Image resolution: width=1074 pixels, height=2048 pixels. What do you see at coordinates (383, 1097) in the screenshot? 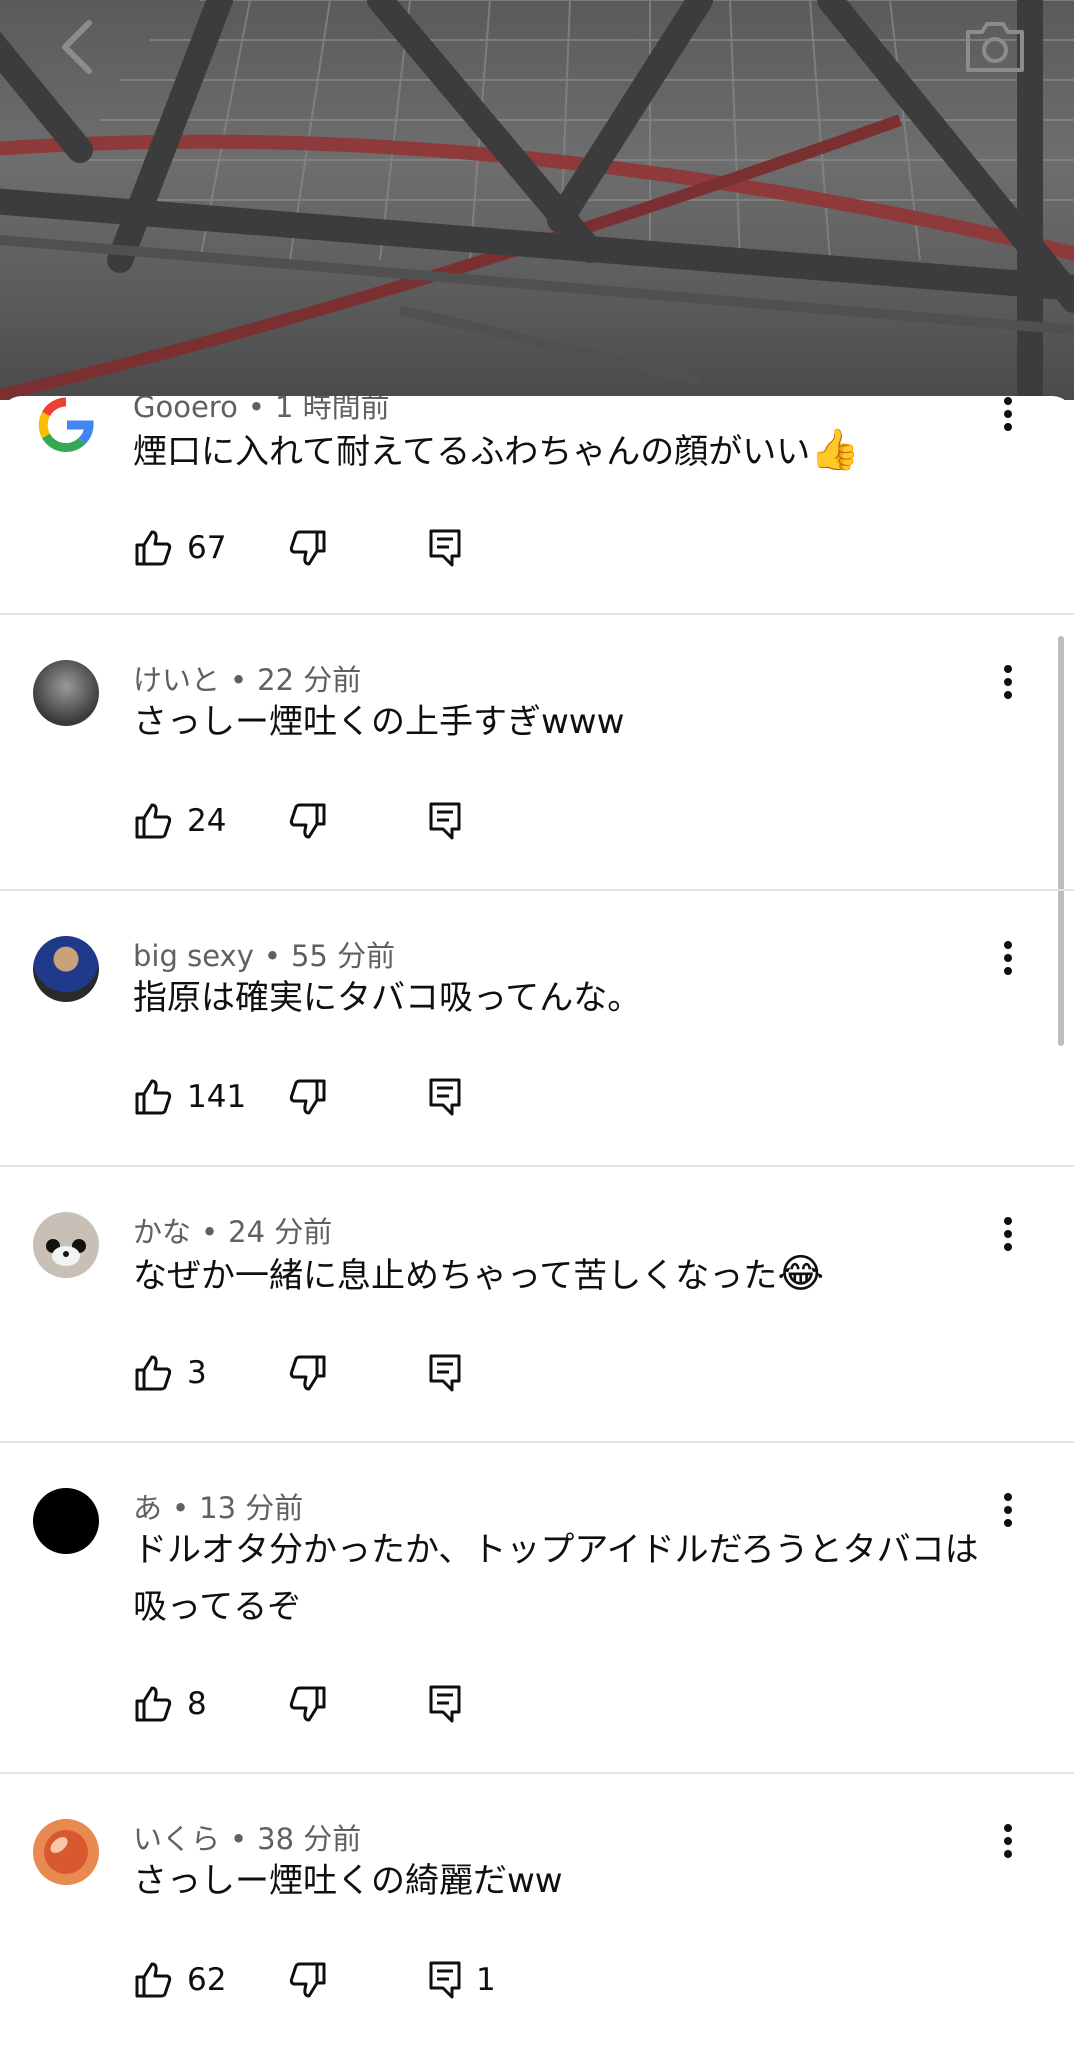
I see `comment-actions: 141` at bounding box center [383, 1097].